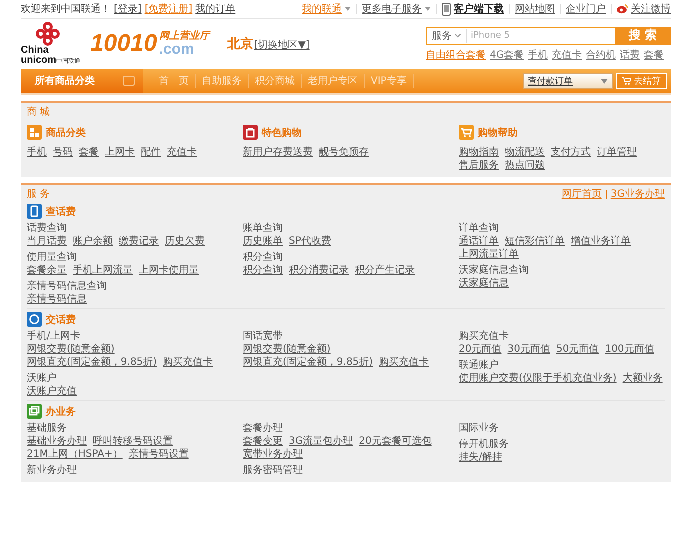 The image size is (692, 544). I want to click on search-field: iPhone 5, so click(541, 35).